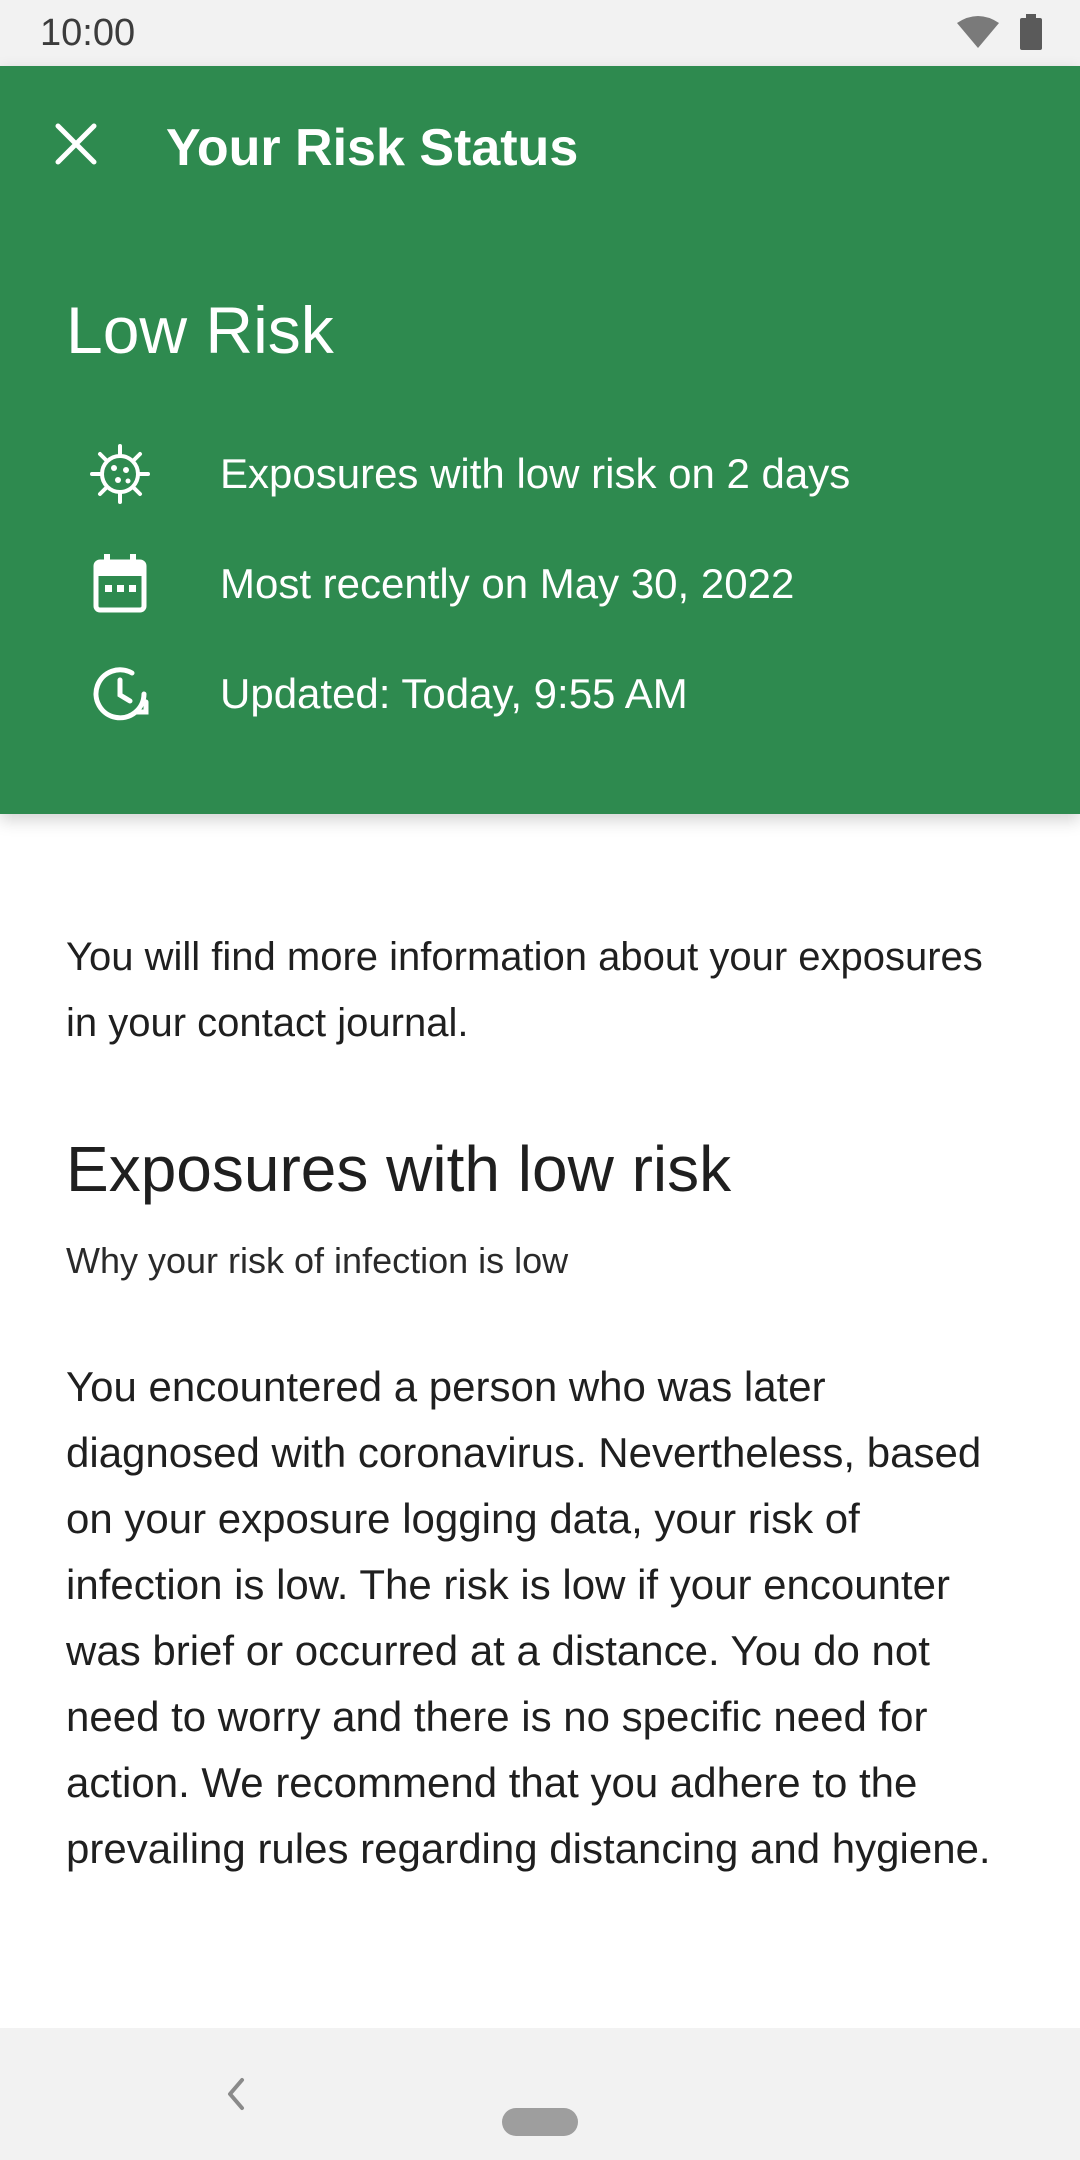 Image resolution: width=1080 pixels, height=2160 pixels. I want to click on virus-icon, so click(120, 474).